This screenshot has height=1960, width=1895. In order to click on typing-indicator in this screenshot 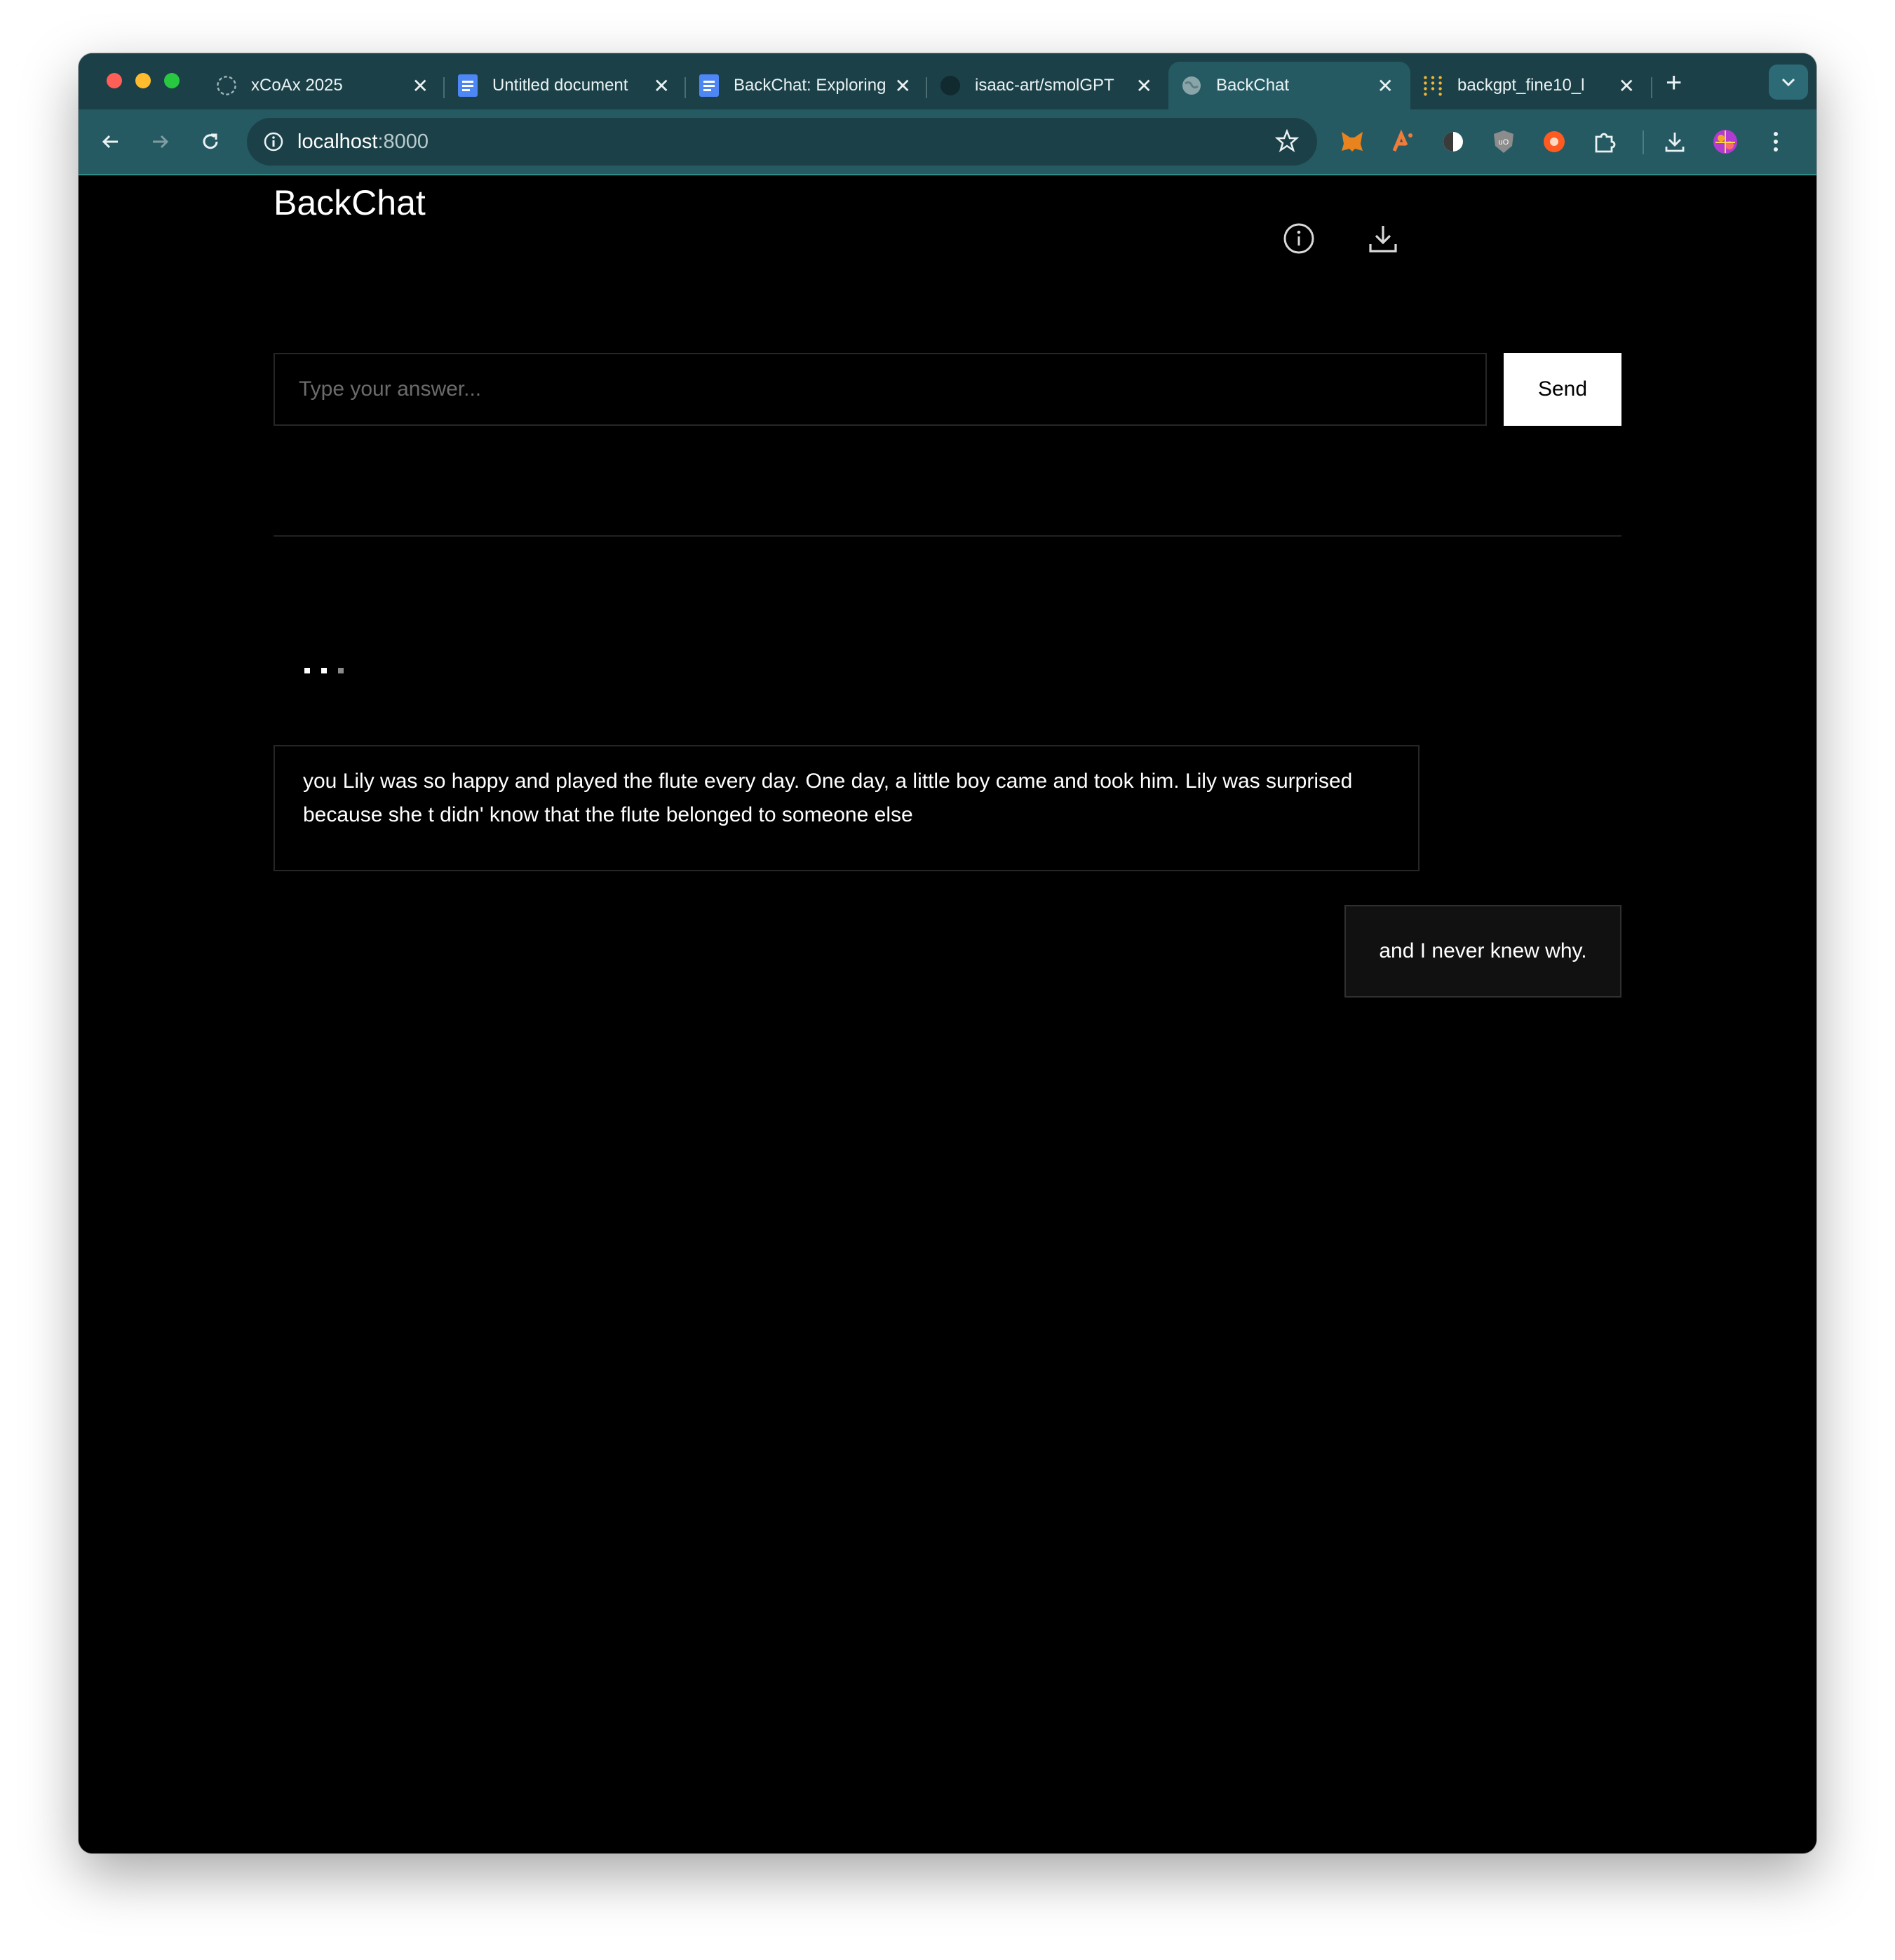, I will do `click(324, 671)`.